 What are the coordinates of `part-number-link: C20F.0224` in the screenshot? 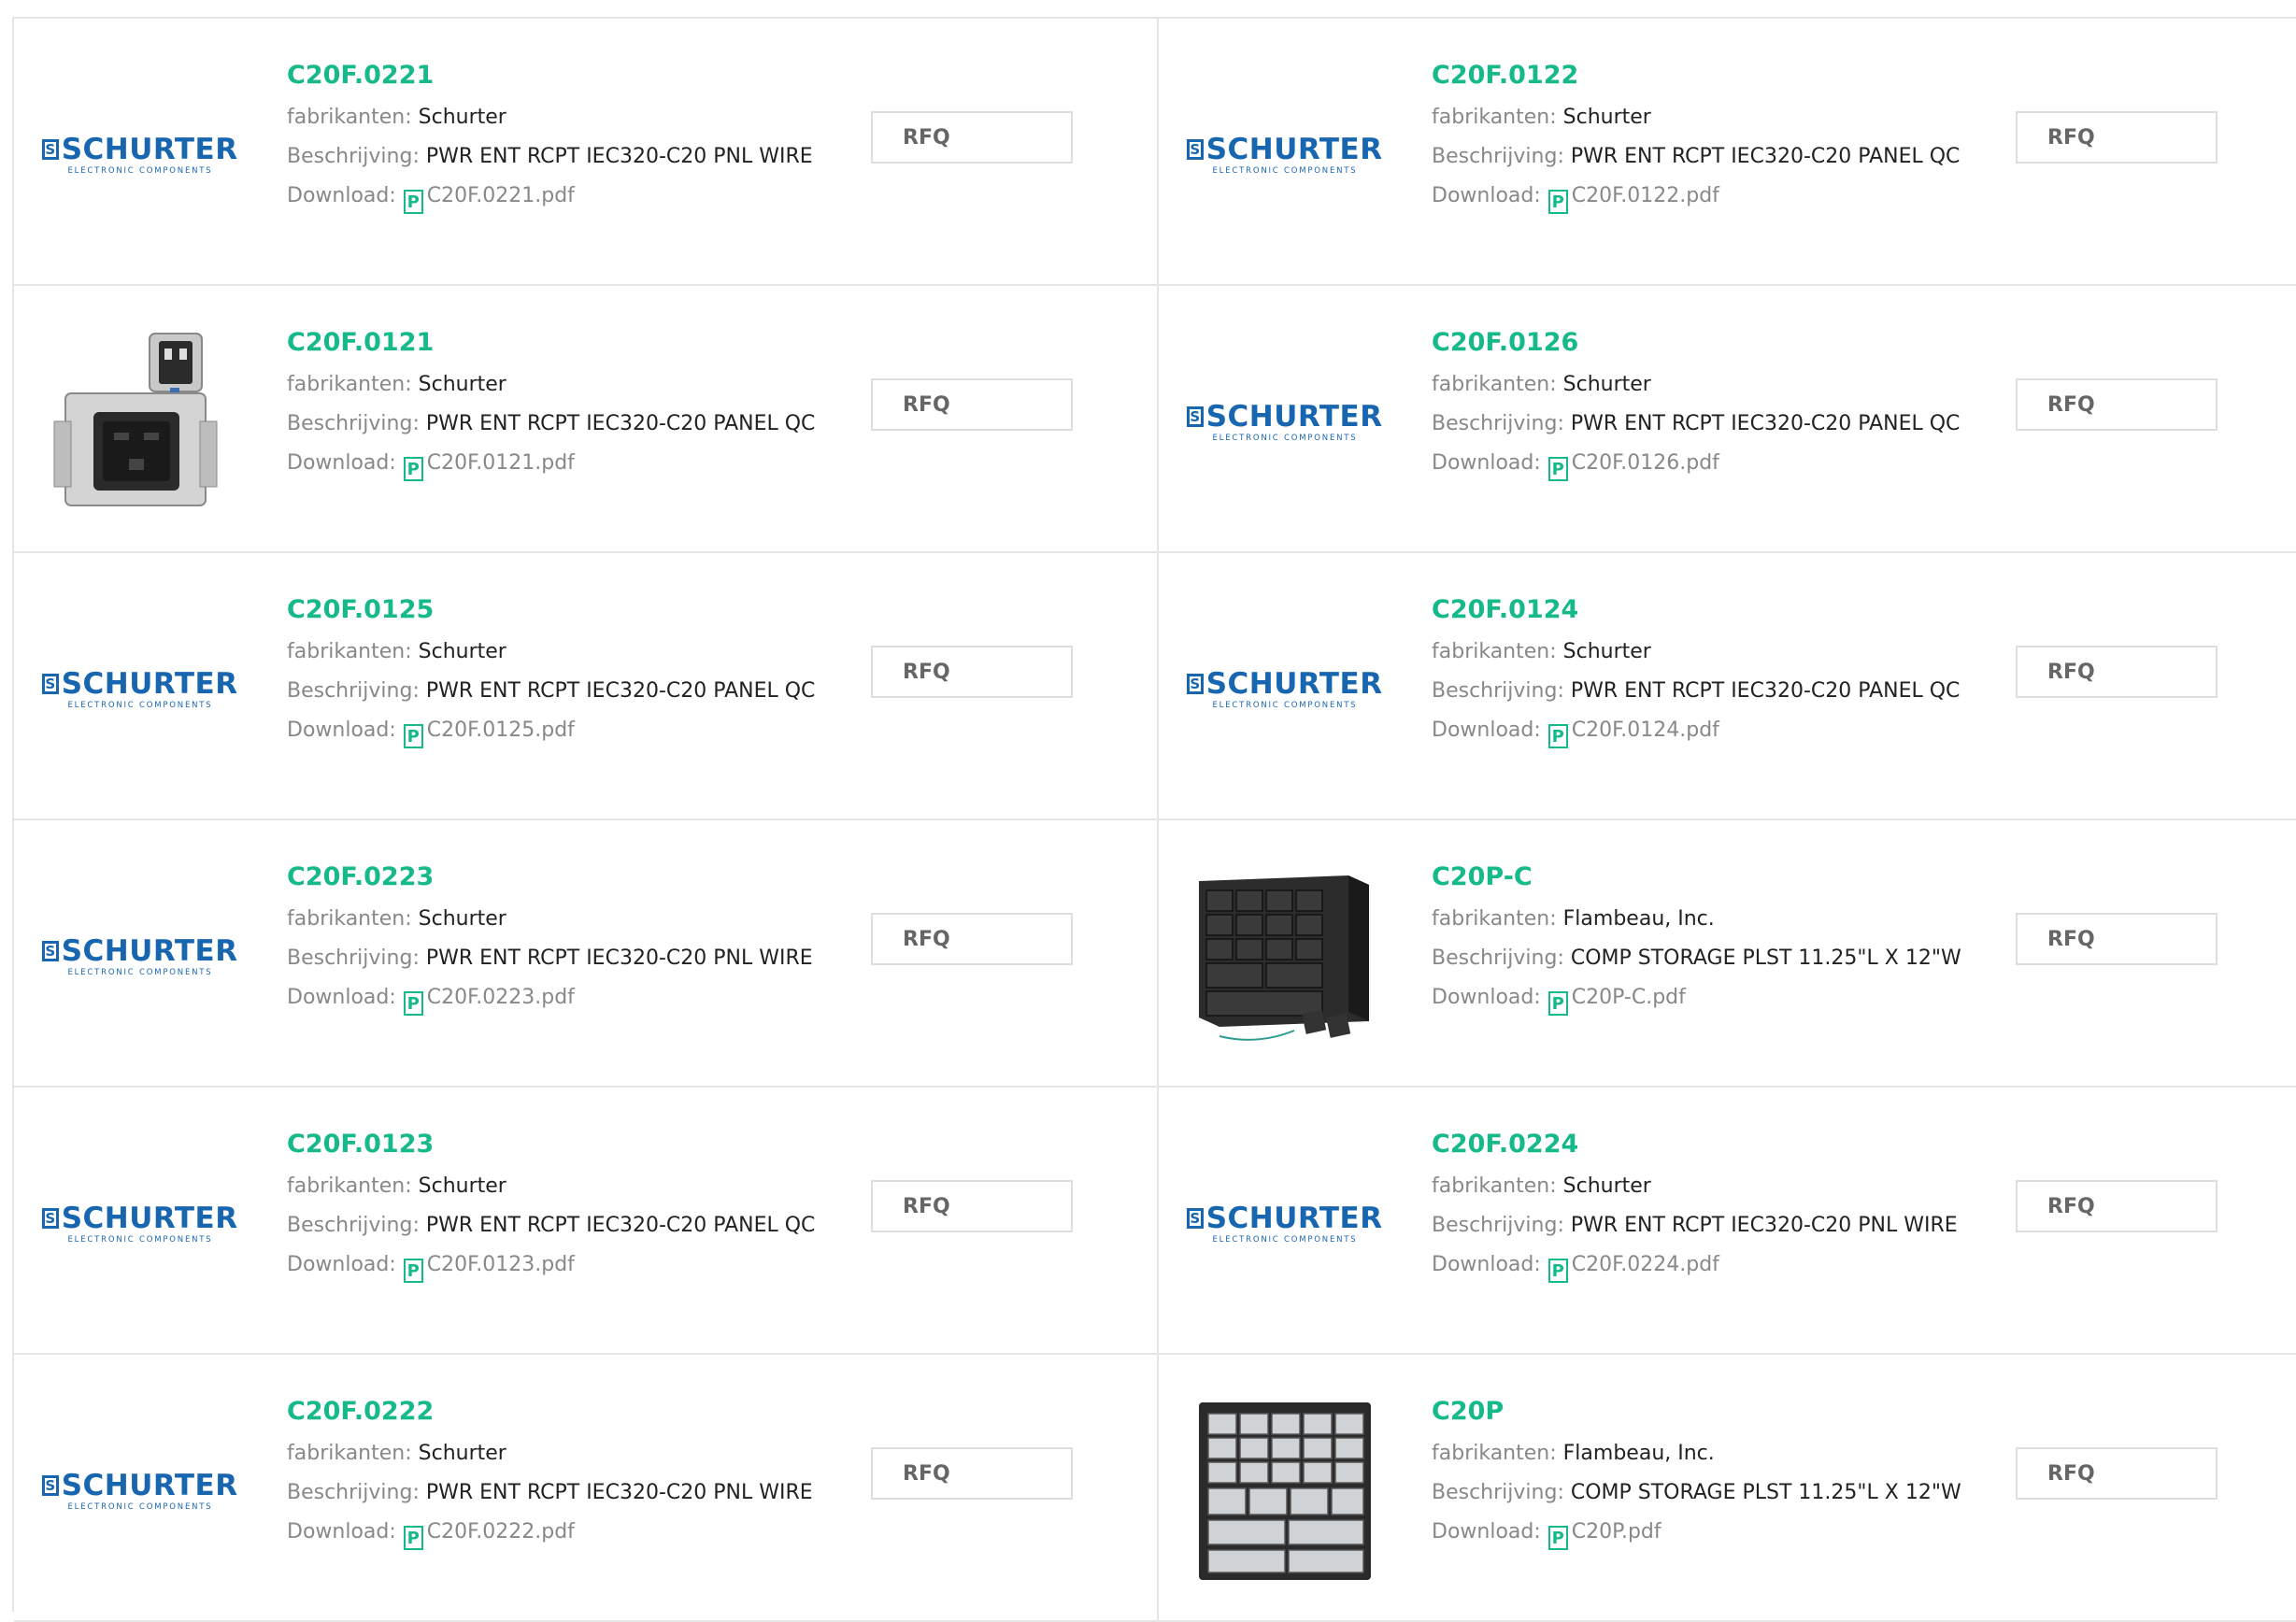 It's located at (1721, 1145).